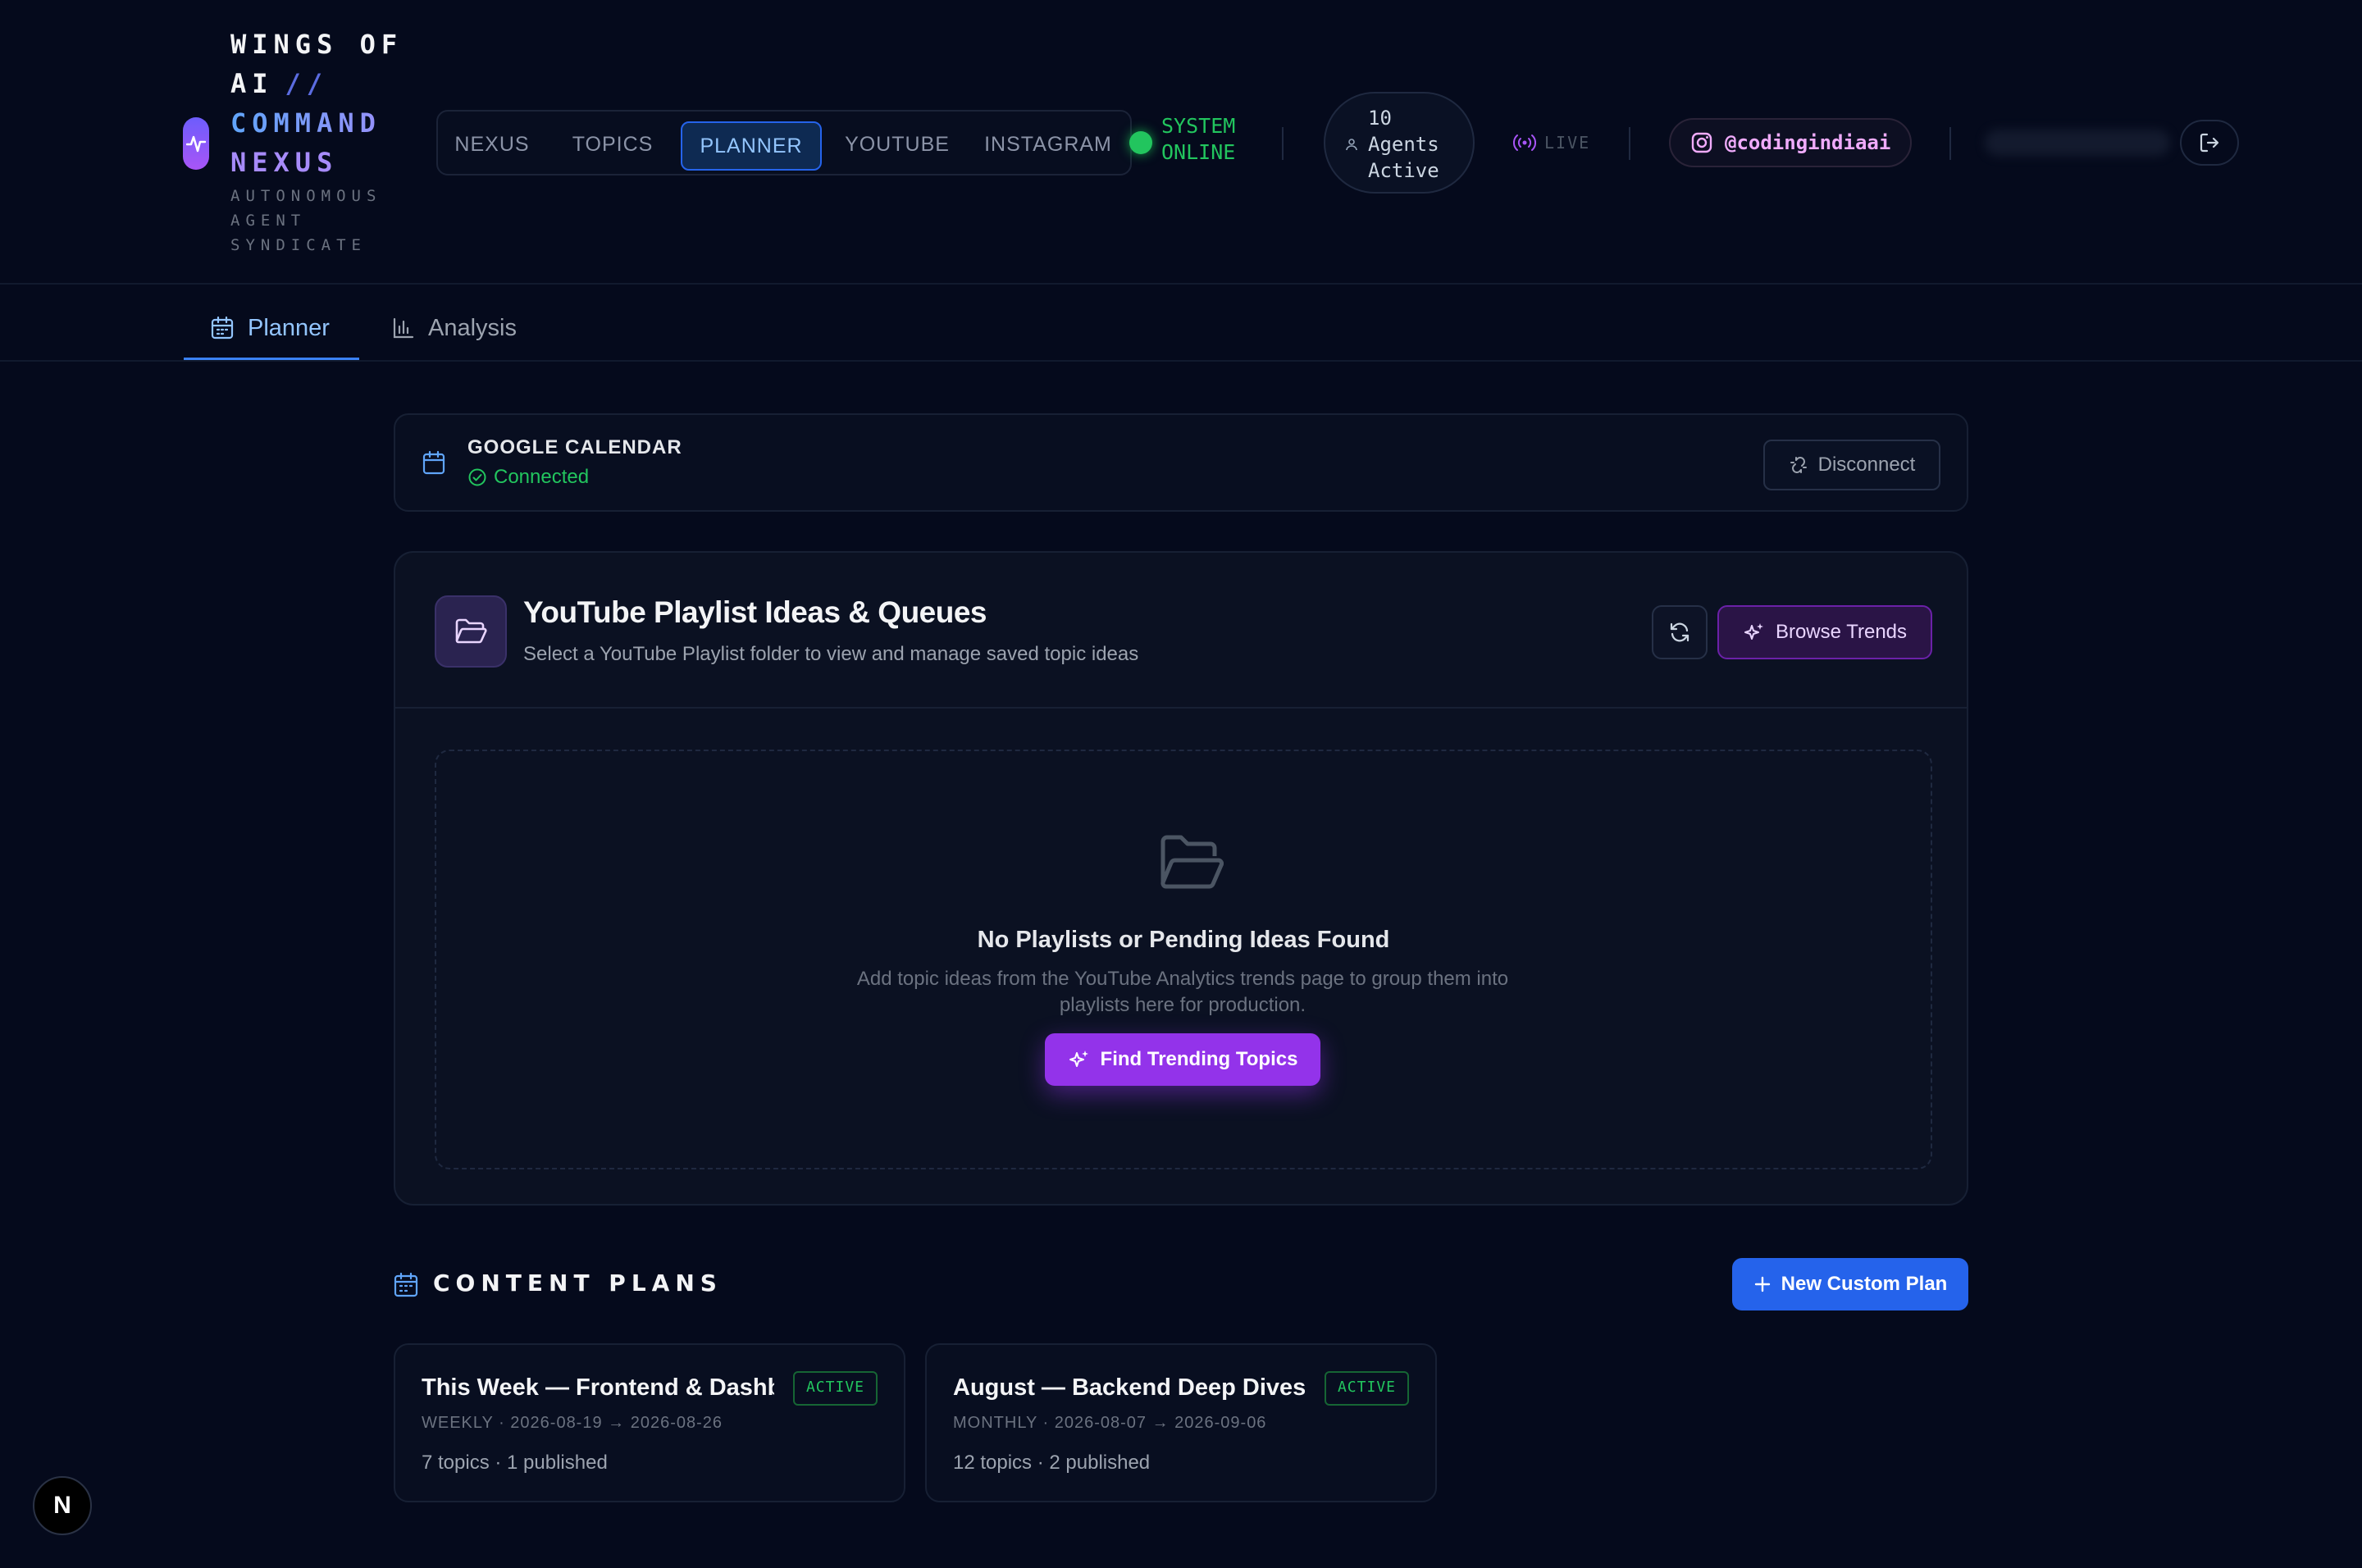  Describe the element at coordinates (613, 144) in the screenshot. I see `nav-topics: TOPICS` at that location.